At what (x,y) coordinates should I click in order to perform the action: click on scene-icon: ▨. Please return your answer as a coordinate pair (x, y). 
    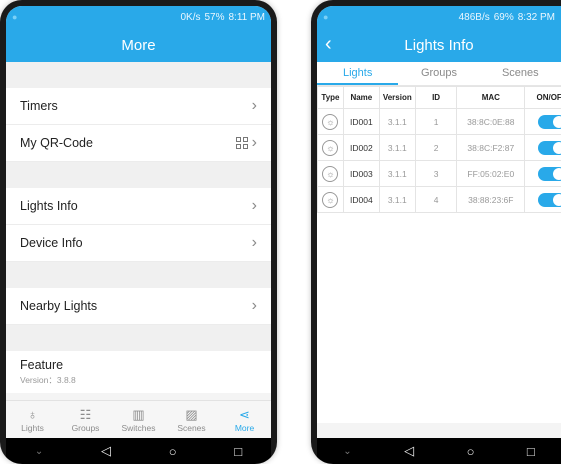
    Looking at the image, I should click on (191, 414).